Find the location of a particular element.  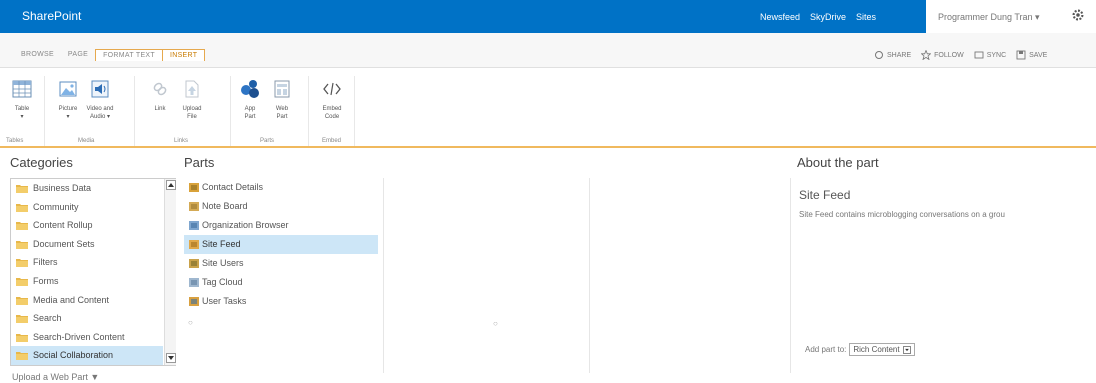

link-sites: Sites is located at coordinates (866, 17).